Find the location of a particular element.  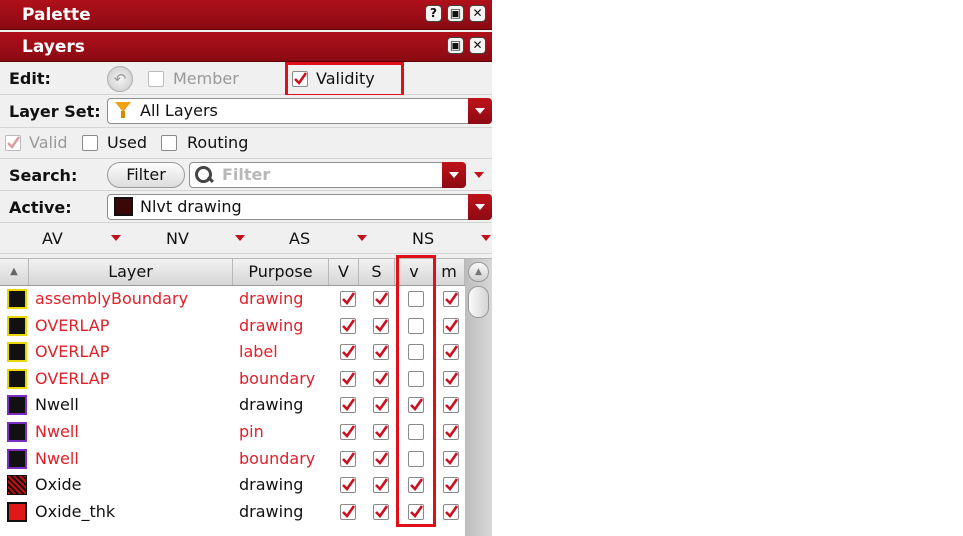

layer-set-row: Layer Set: All Layers is located at coordinates (246, 111).